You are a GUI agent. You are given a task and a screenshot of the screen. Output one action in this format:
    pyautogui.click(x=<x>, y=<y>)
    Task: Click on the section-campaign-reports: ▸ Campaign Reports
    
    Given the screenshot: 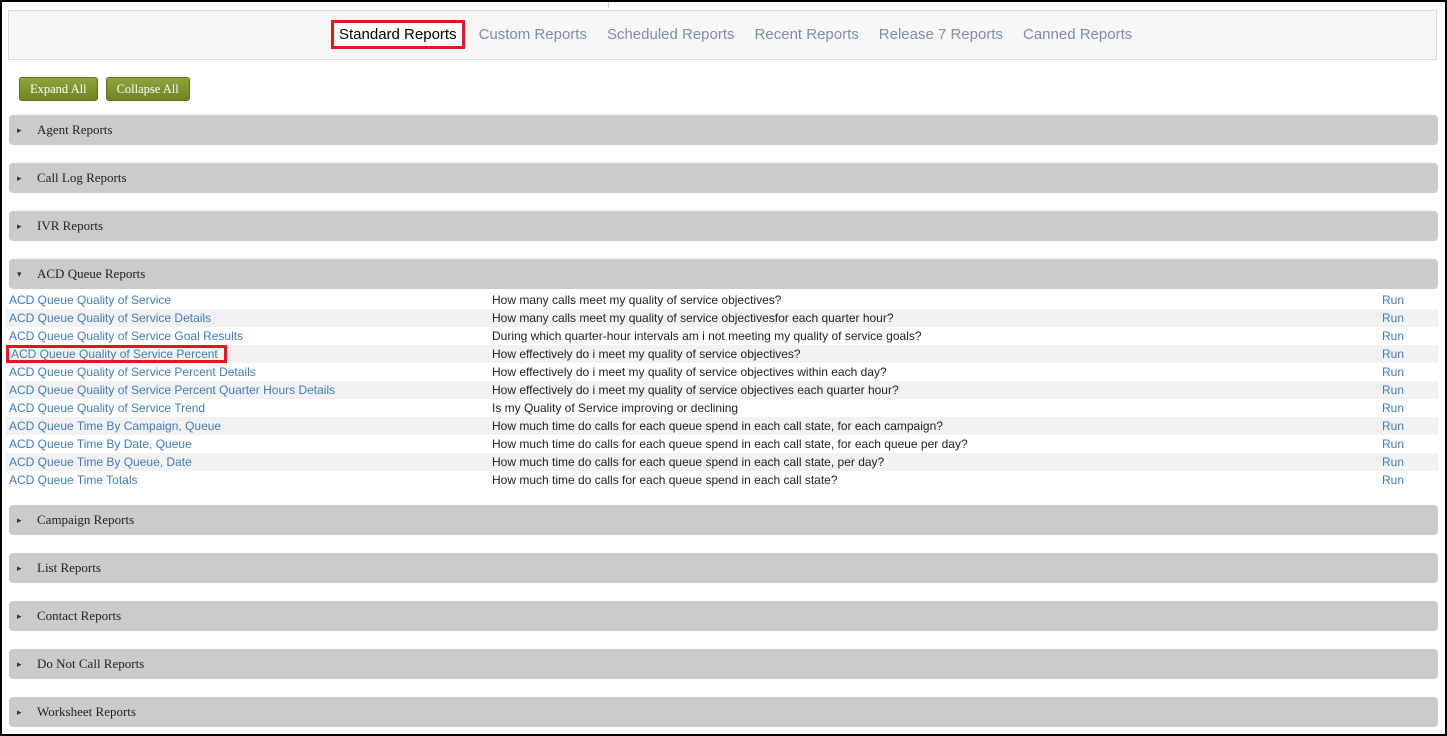 What is the action you would take?
    pyautogui.click(x=723, y=520)
    